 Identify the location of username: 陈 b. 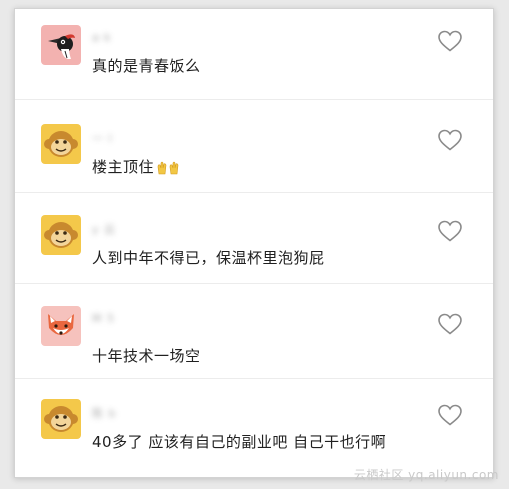
(104, 412).